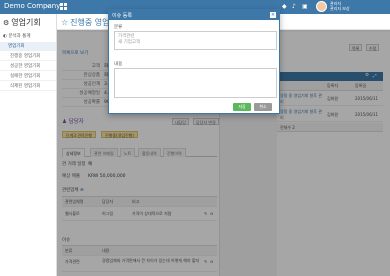 The width and height of the screenshot is (390, 276). I want to click on sidebar-item-success: 성공한 영업기회, so click(28, 66).